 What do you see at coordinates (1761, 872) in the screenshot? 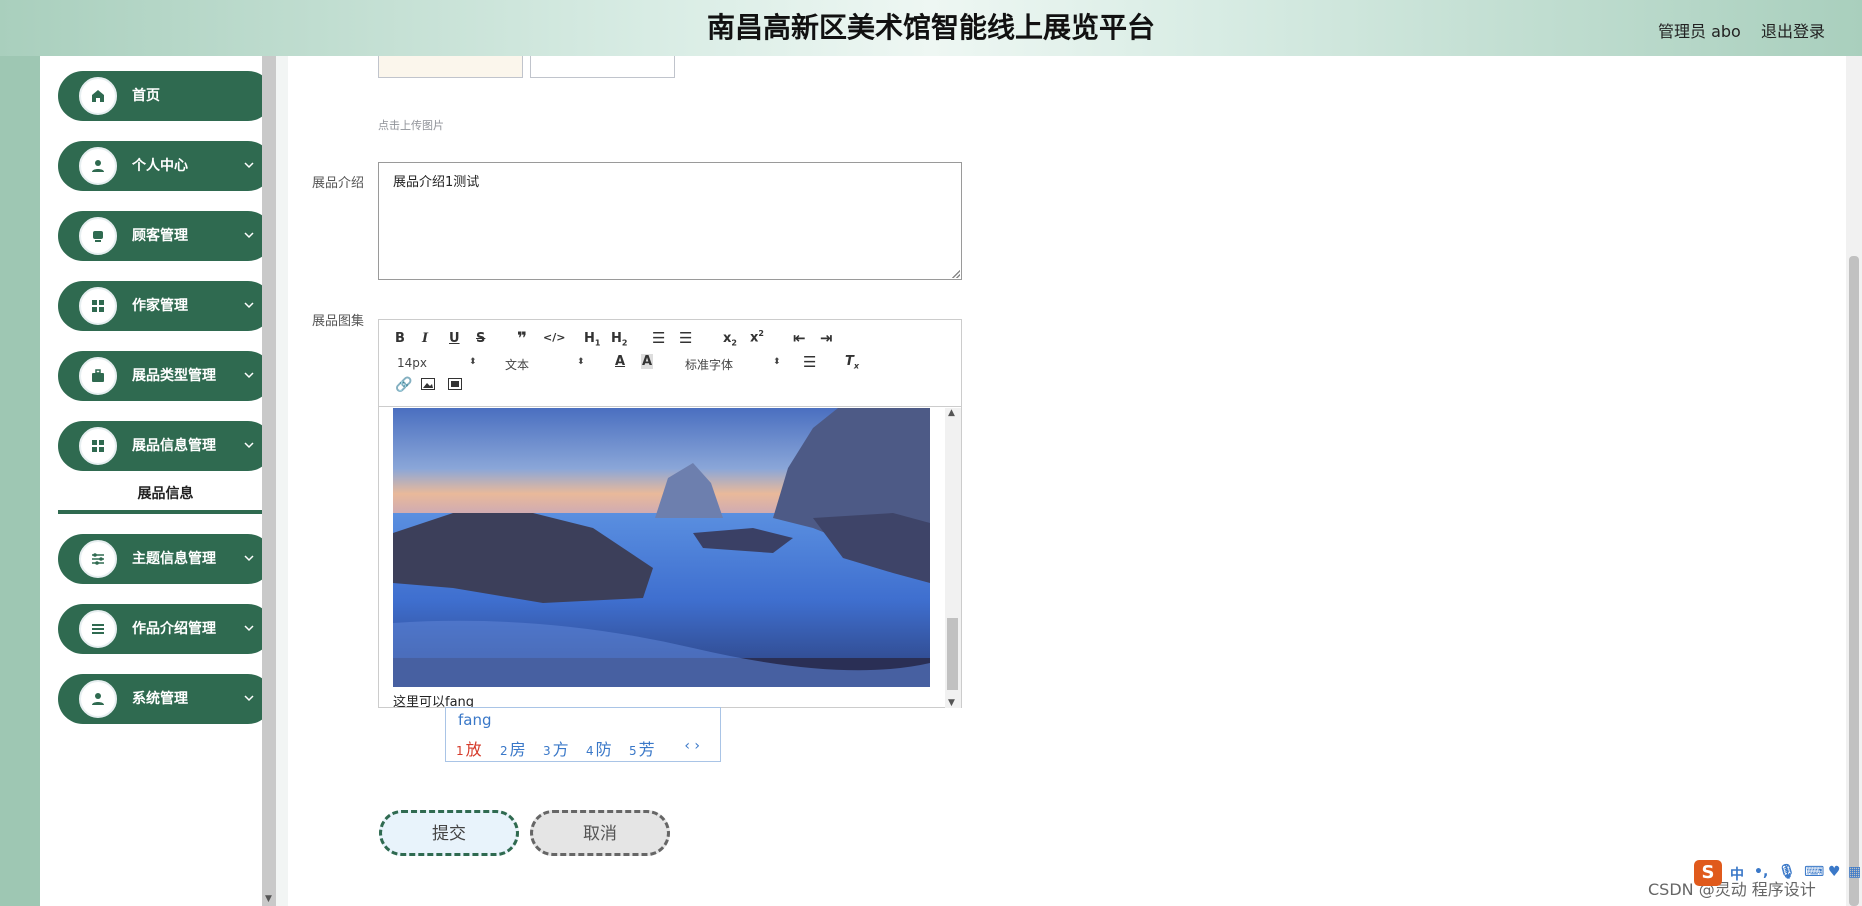
I see `punctuation-icon: •,` at bounding box center [1761, 872].